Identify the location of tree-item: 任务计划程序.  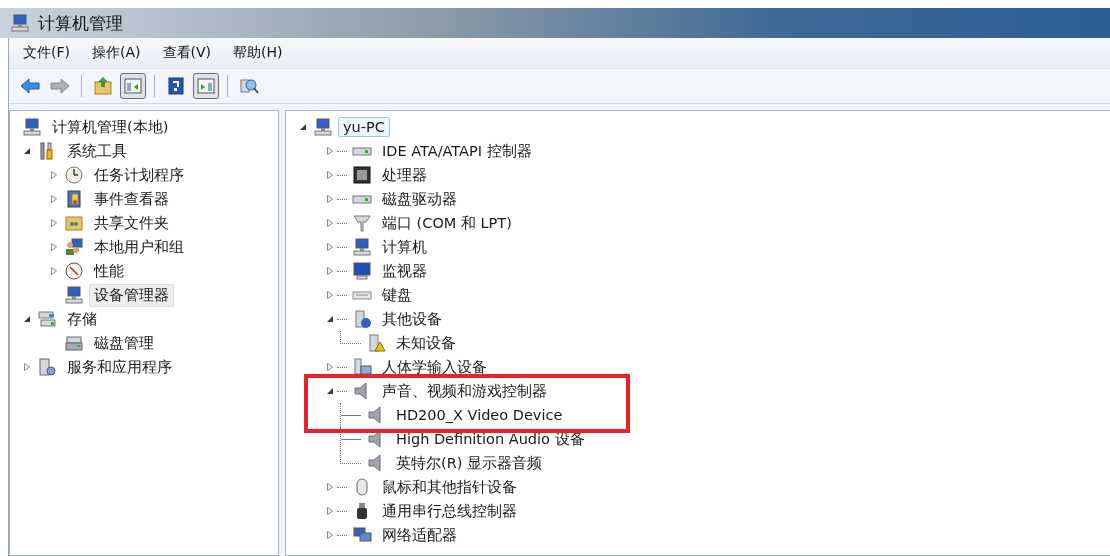
(139, 175).